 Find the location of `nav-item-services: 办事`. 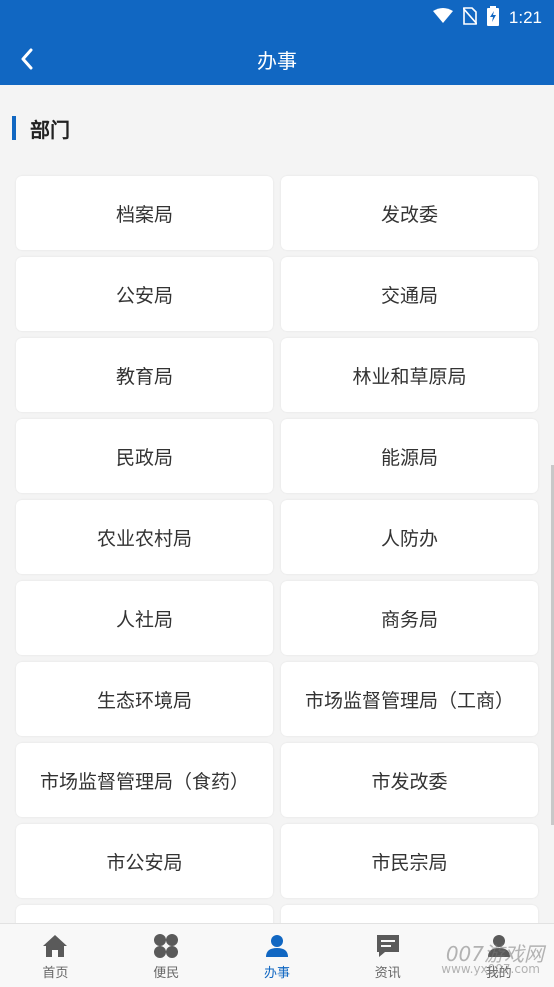

nav-item-services: 办事 is located at coordinates (277, 955).